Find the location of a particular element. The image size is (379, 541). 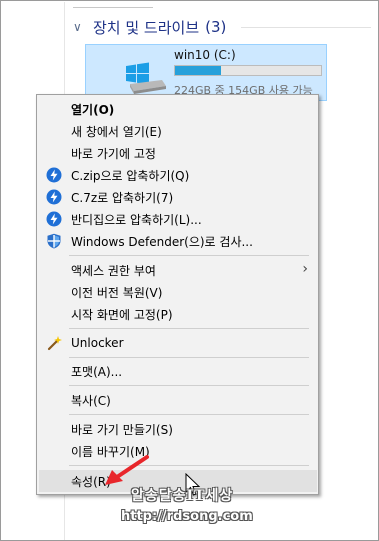

chevron-down-icon: ∨ is located at coordinates (80, 27).